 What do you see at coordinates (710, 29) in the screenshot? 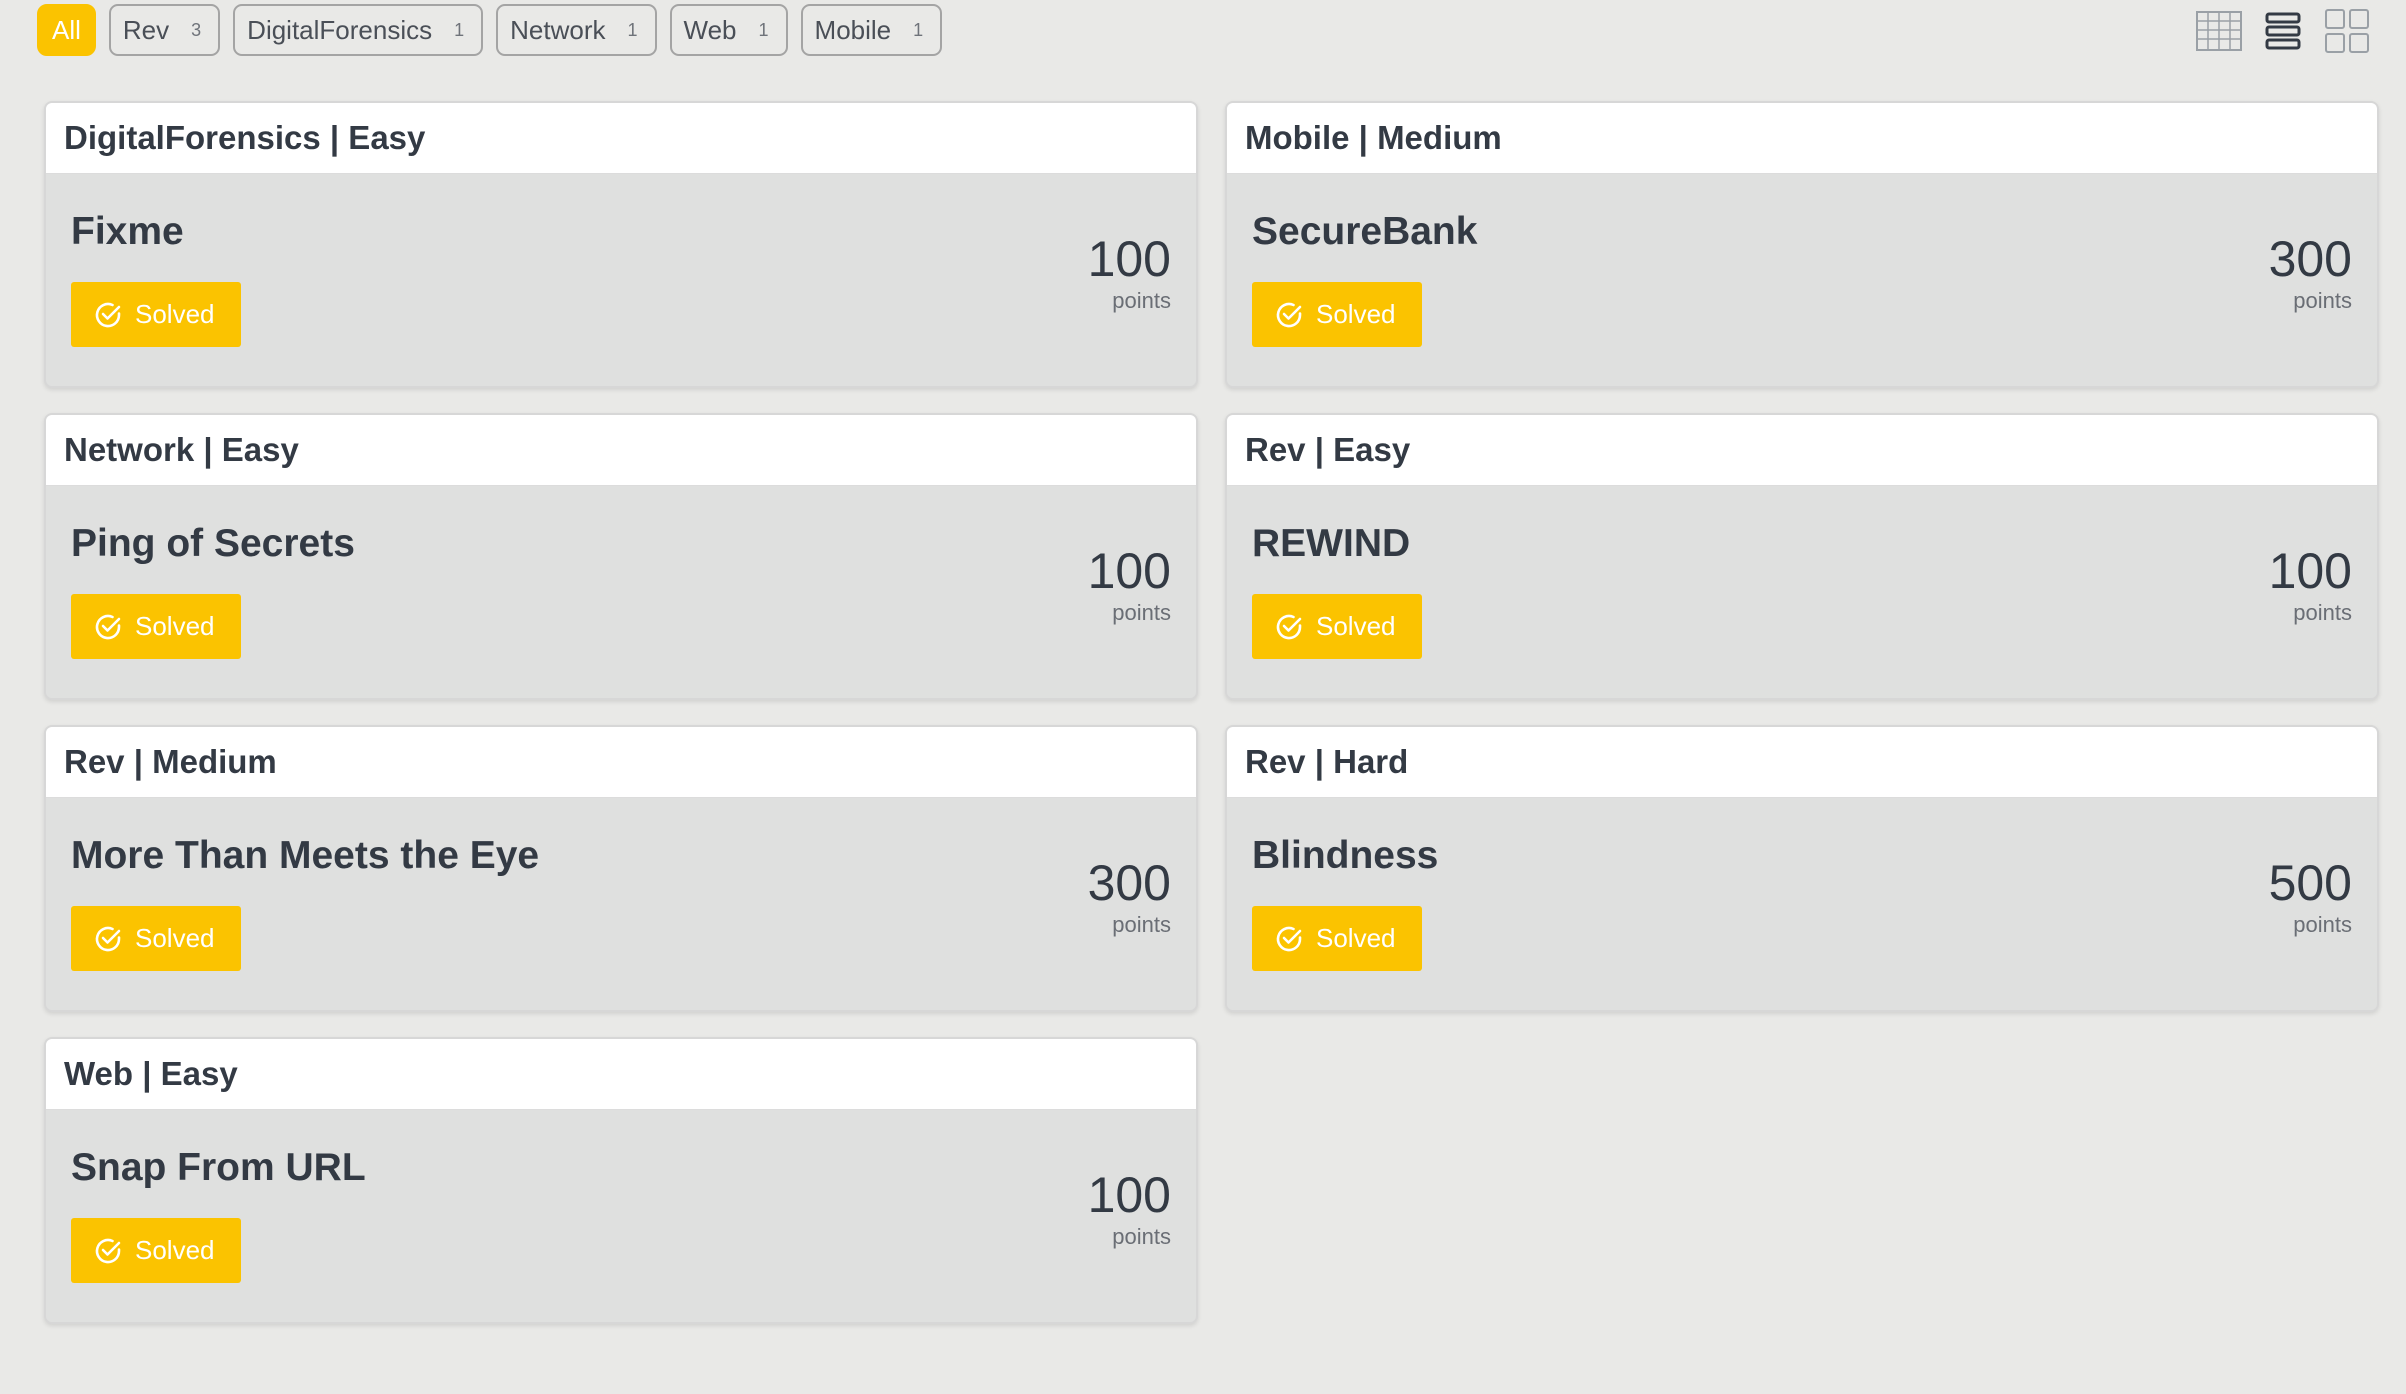
I see `filter-label: Web` at bounding box center [710, 29].